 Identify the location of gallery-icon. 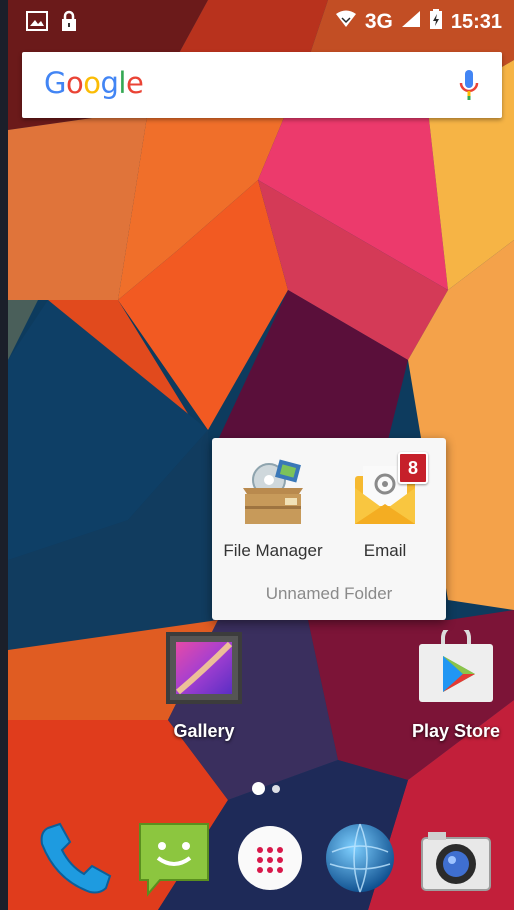
(204, 671).